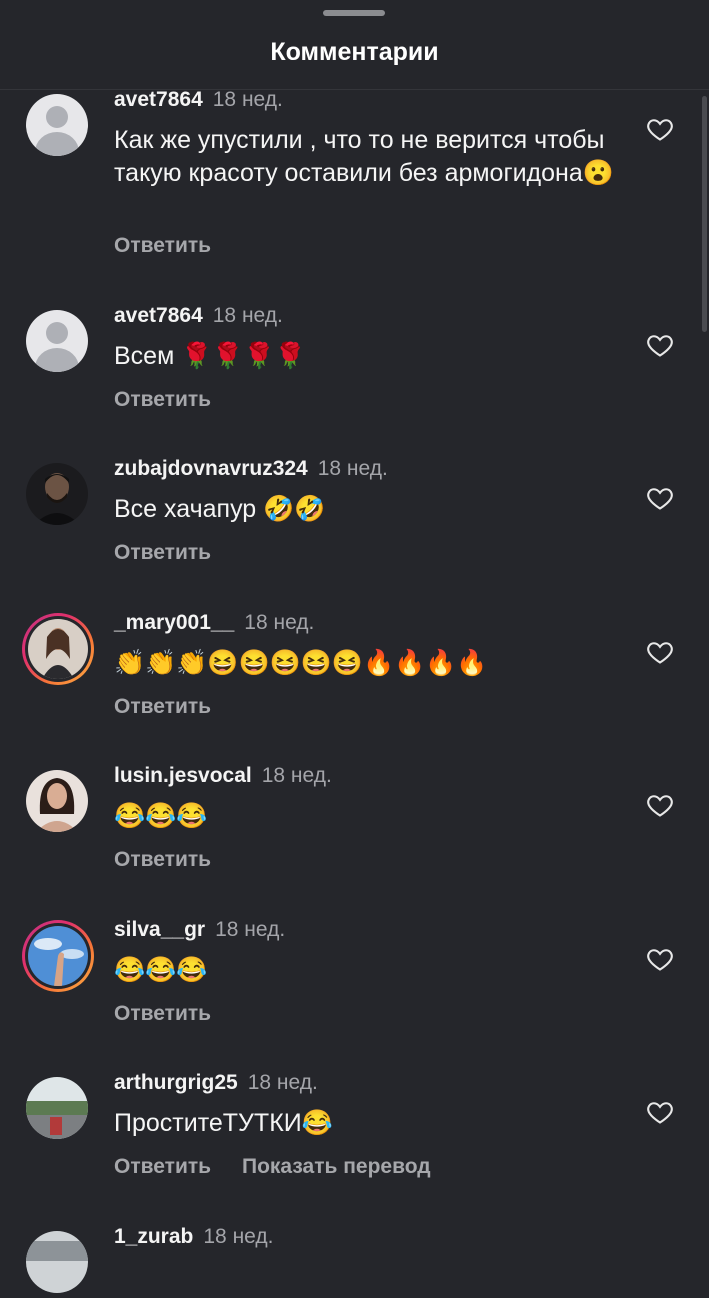 The height and width of the screenshot is (1298, 709). I want to click on comment-text: ПроститеТУТКИ😂, so click(223, 1123).